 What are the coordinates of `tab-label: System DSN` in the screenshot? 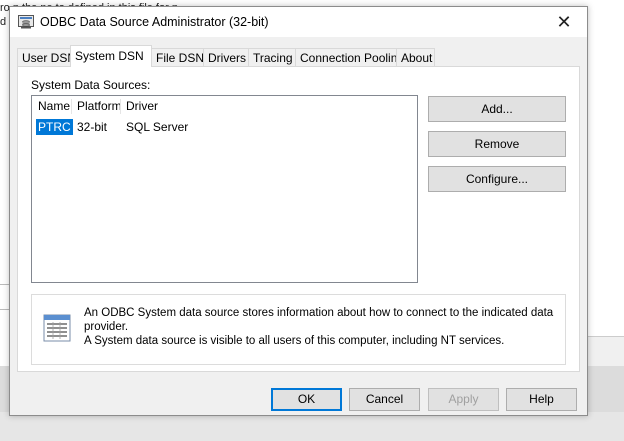 It's located at (109, 56).